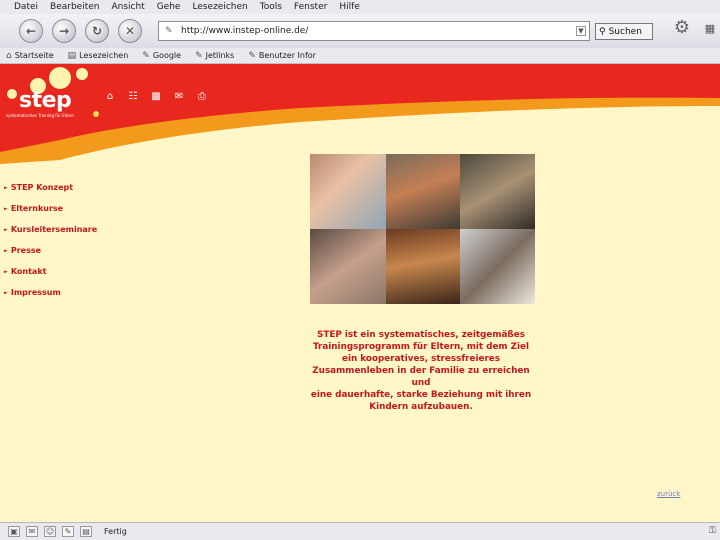  I want to click on bookmark-google: ✎ Google, so click(161, 56).